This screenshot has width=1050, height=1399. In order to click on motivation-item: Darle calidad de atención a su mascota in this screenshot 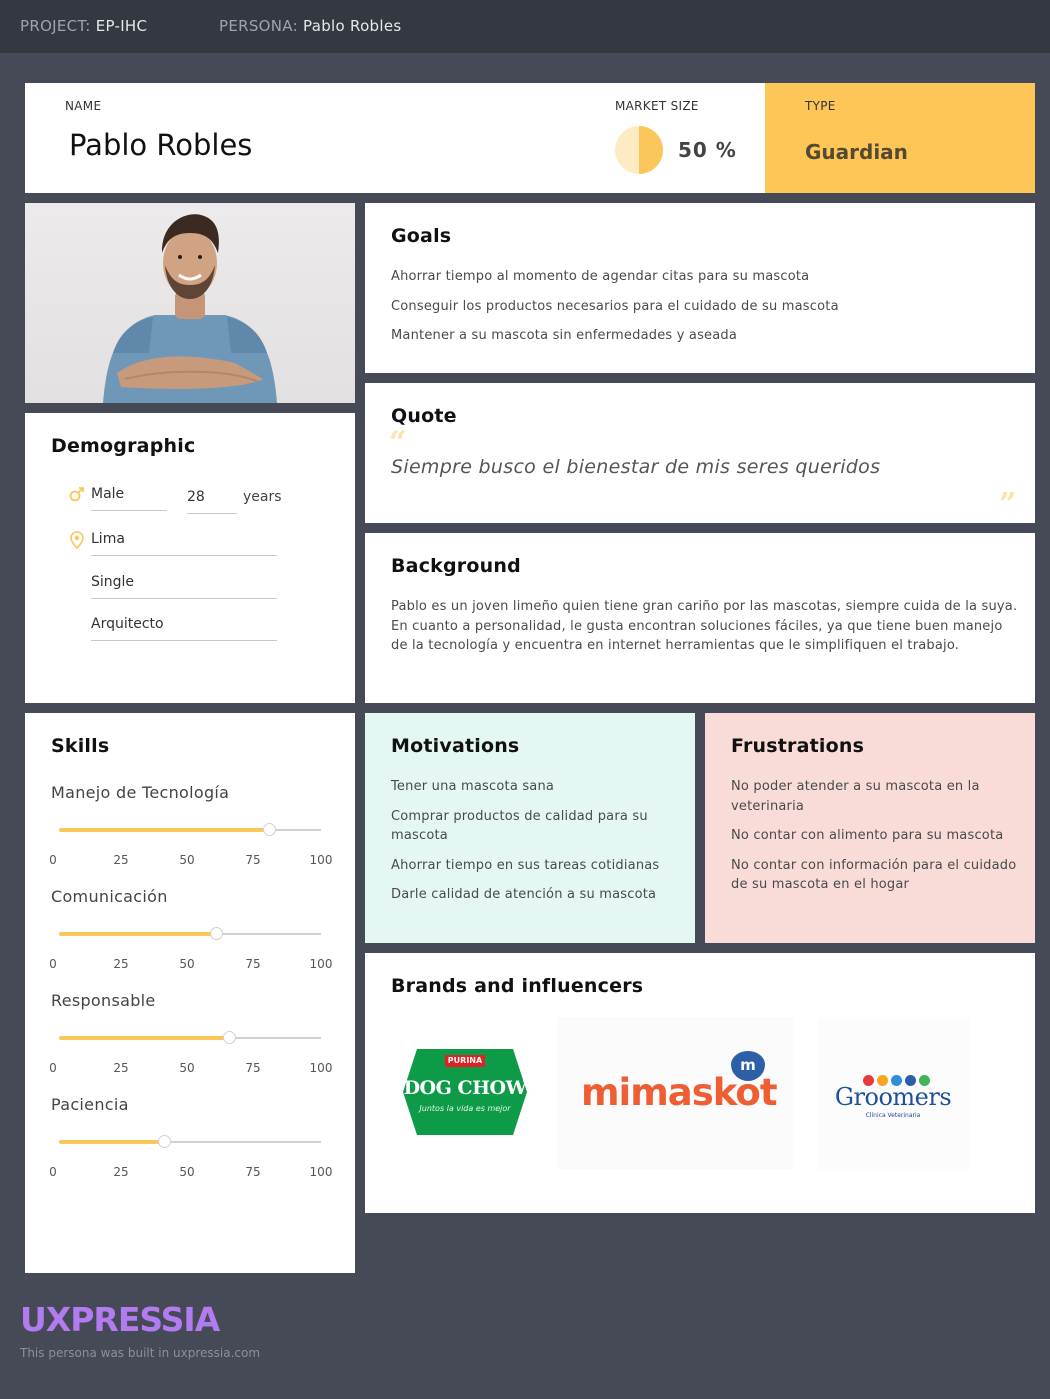, I will do `click(524, 894)`.